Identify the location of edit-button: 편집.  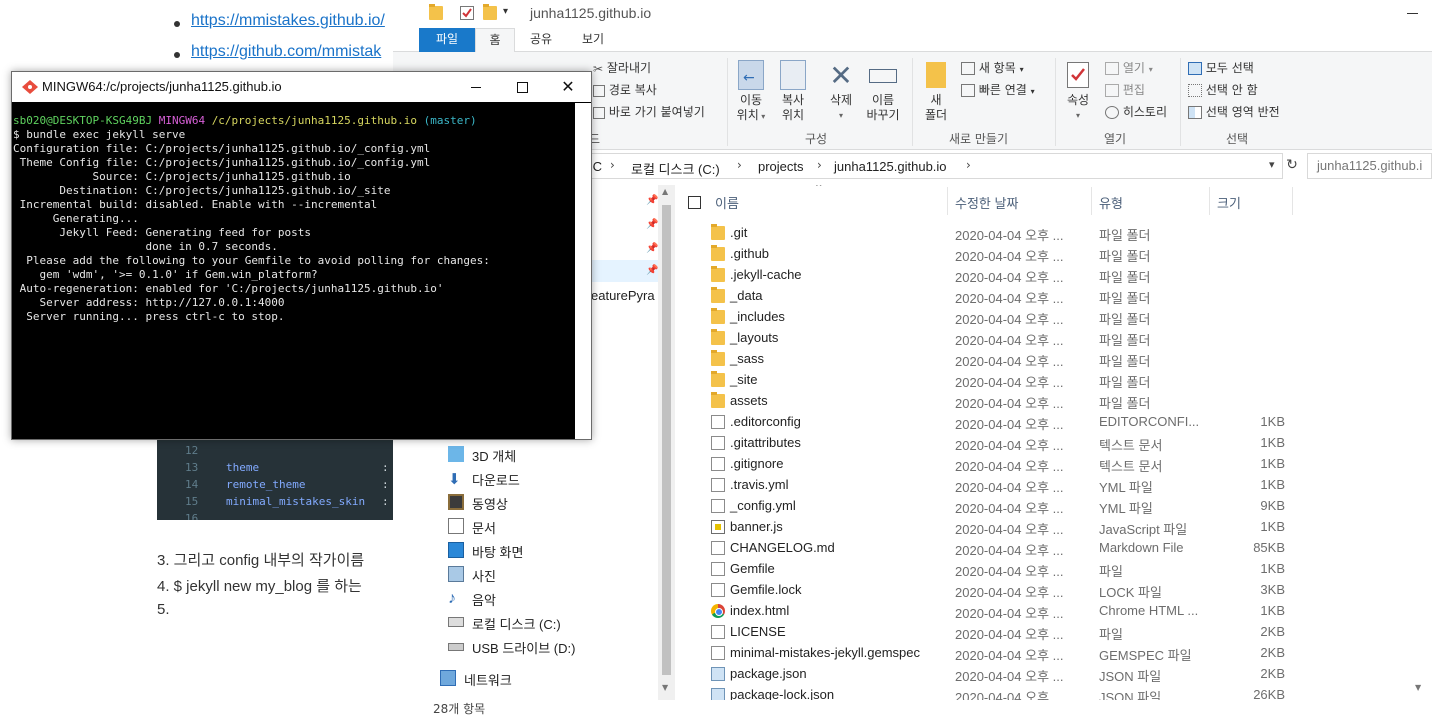
(1125, 89).